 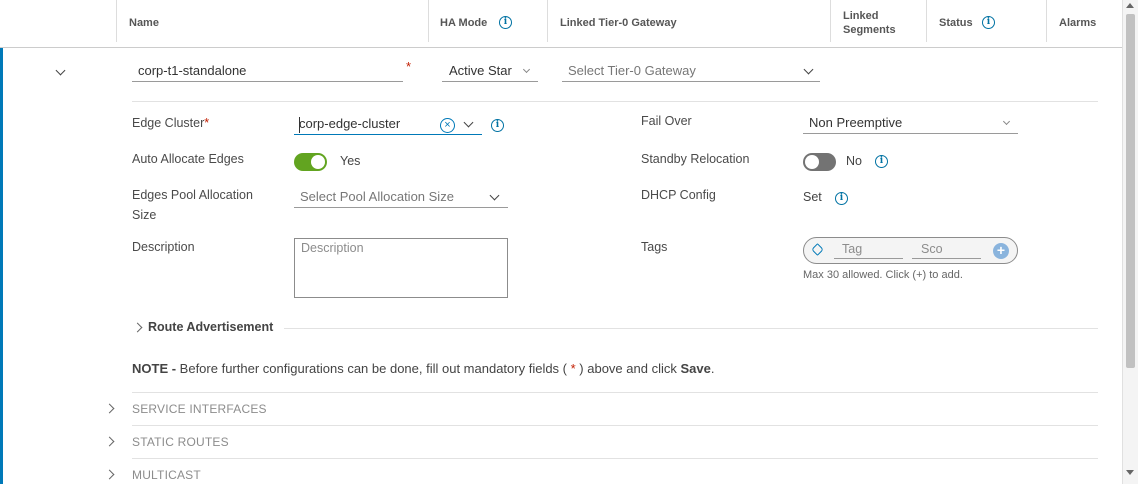 What do you see at coordinates (860, 16) in the screenshot?
I see `column-linked-segments-line1: Linked` at bounding box center [860, 16].